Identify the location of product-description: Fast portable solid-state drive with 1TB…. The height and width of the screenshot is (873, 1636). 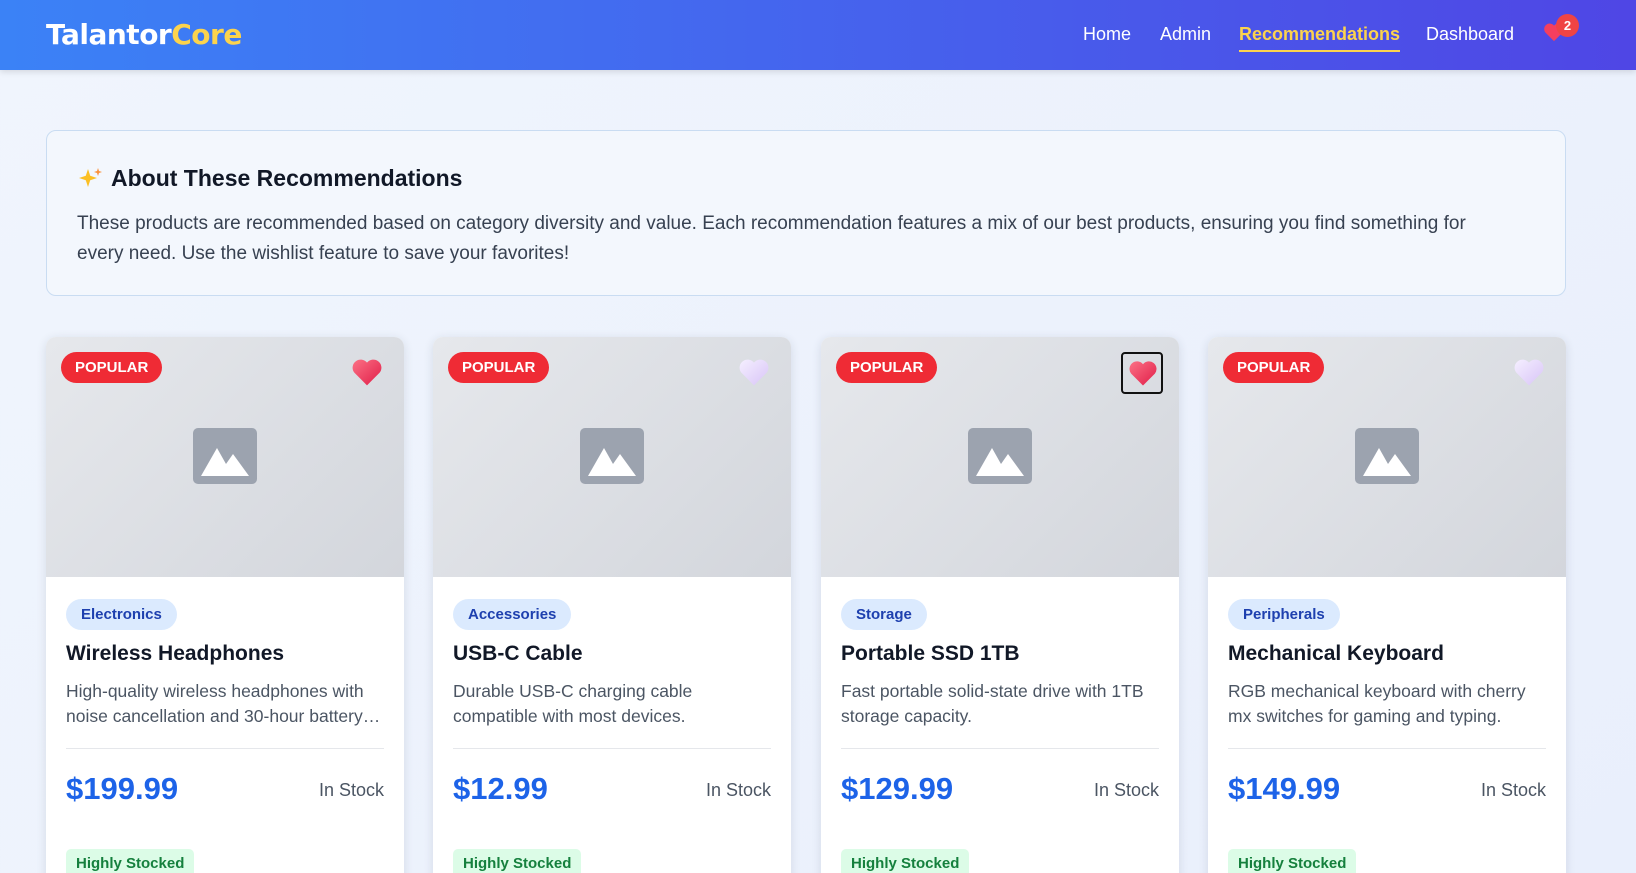
(992, 703).